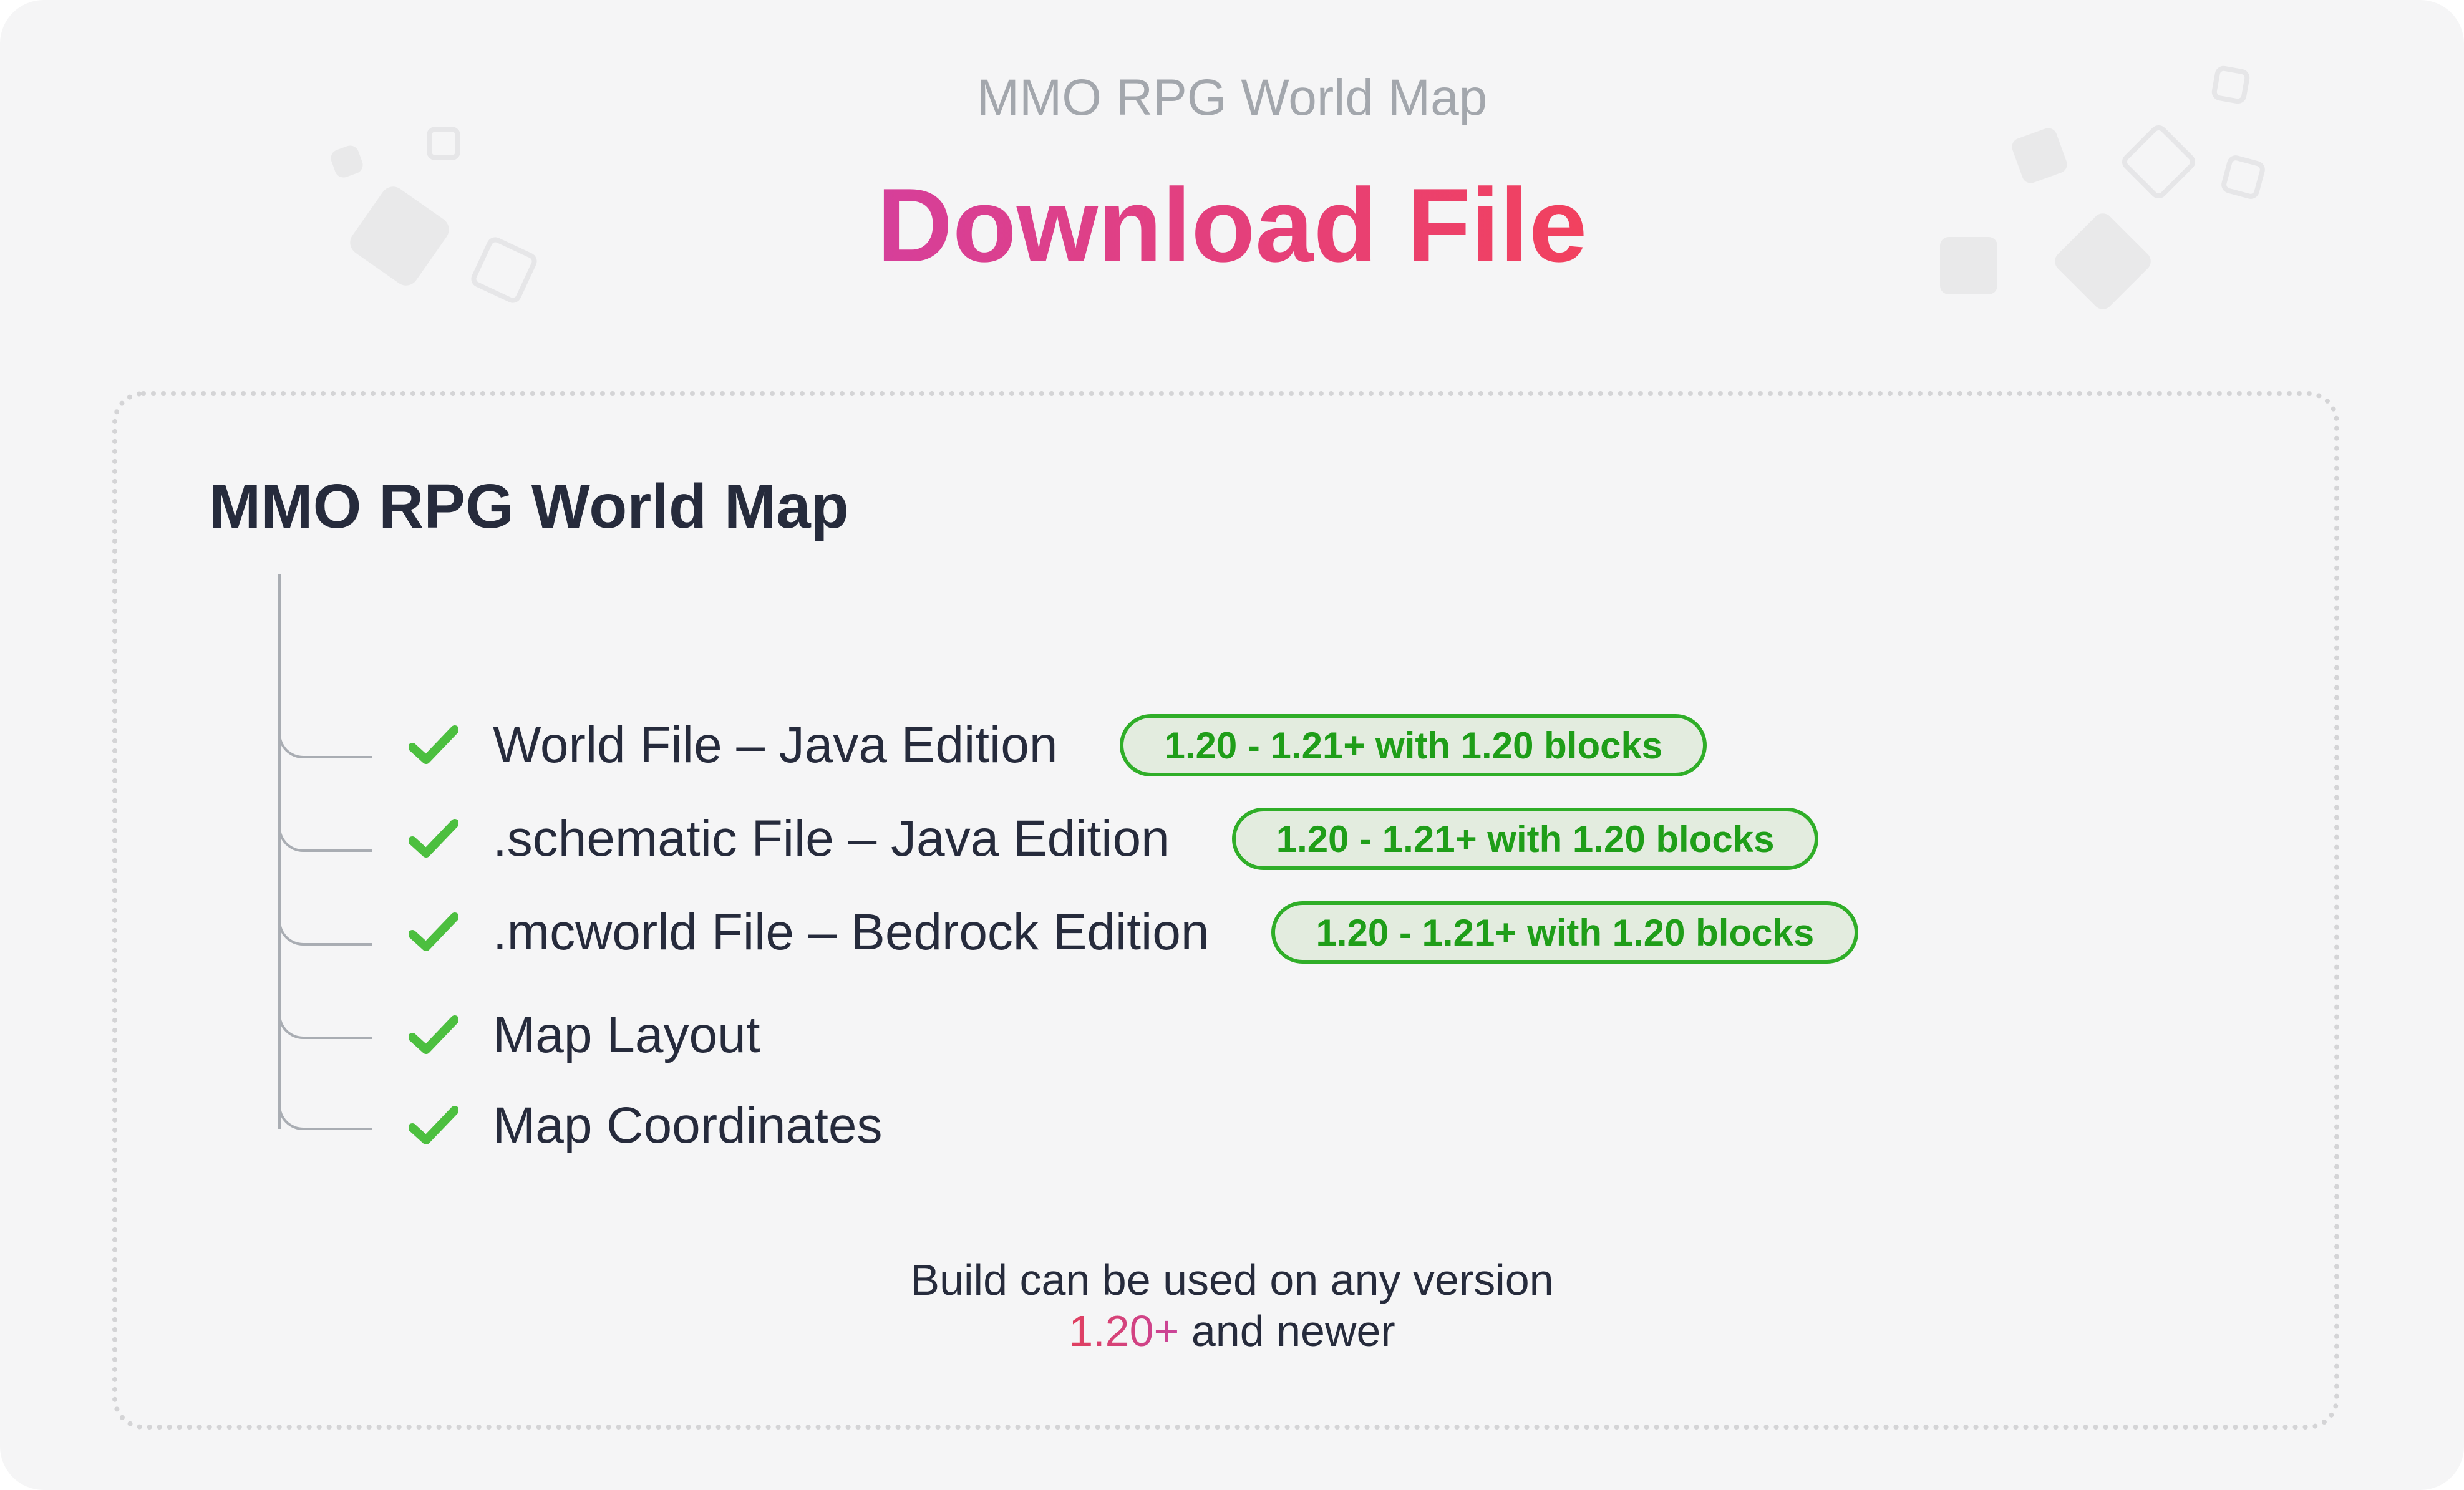 This screenshot has height=1490, width=2464. What do you see at coordinates (775, 745) in the screenshot?
I see `item-label: World File – Java Edition` at bounding box center [775, 745].